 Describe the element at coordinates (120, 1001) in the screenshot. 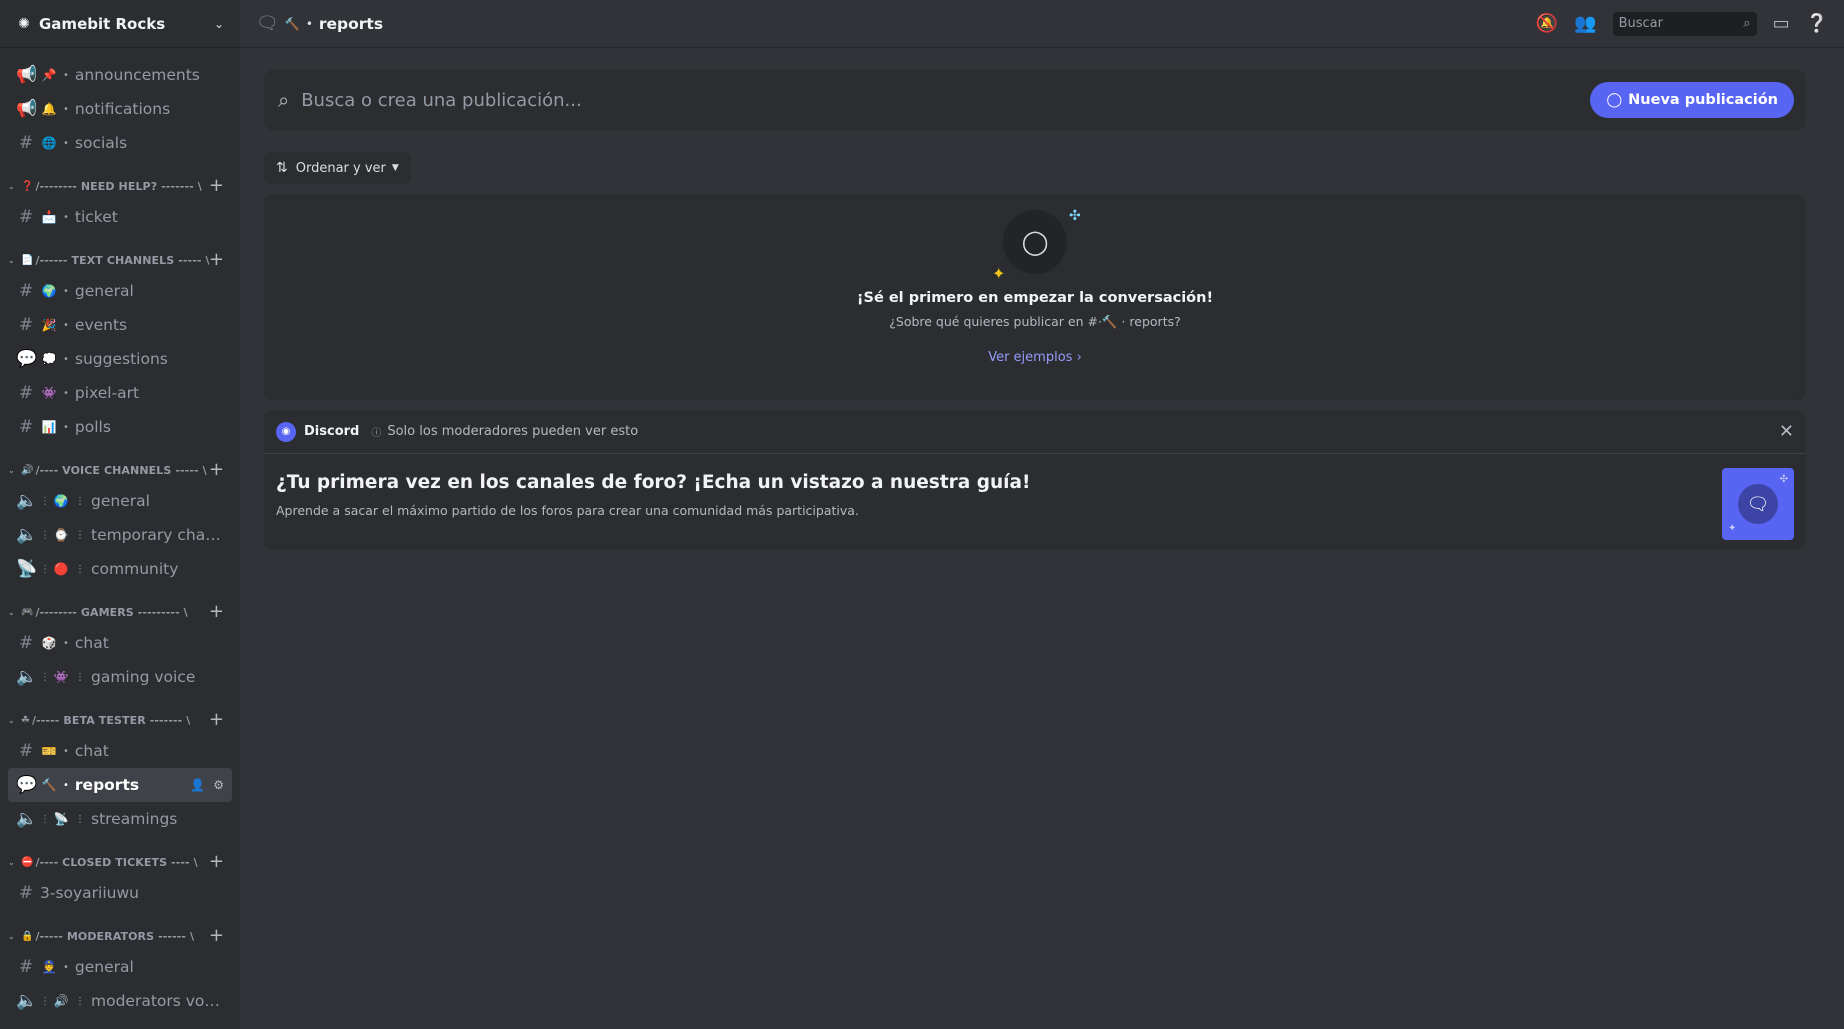

I see `channel-item: 🔈 ⋮ 🔊 ⋮ moderators voice` at that location.